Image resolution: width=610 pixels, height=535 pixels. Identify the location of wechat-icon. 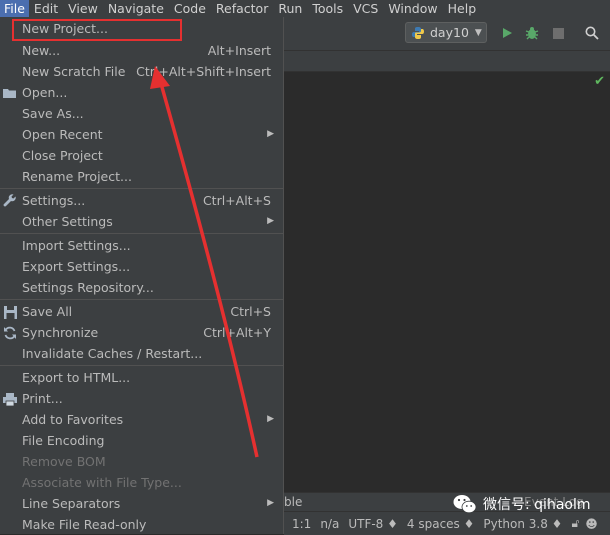
(465, 504).